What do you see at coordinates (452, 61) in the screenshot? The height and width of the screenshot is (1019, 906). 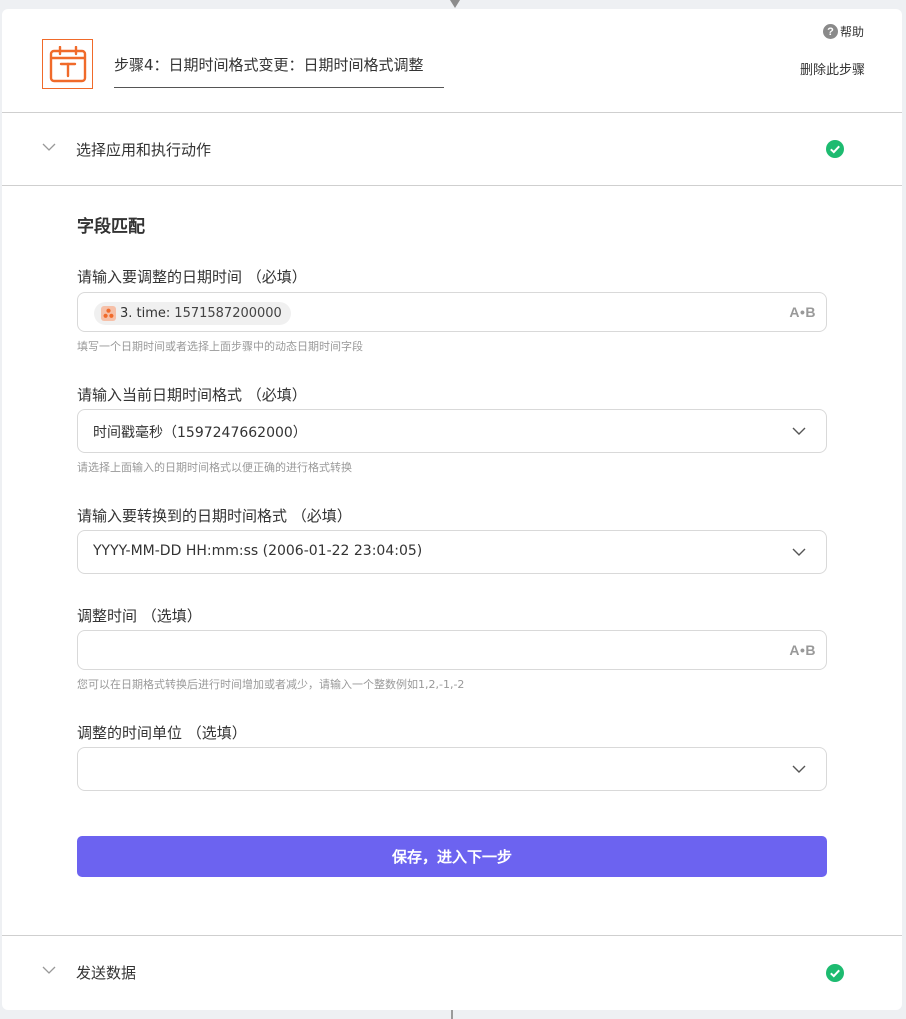 I see `step-header: 步骤4：日期时间格式变更：日期时间格式调整 ? 帮助 删除此步骤` at bounding box center [452, 61].